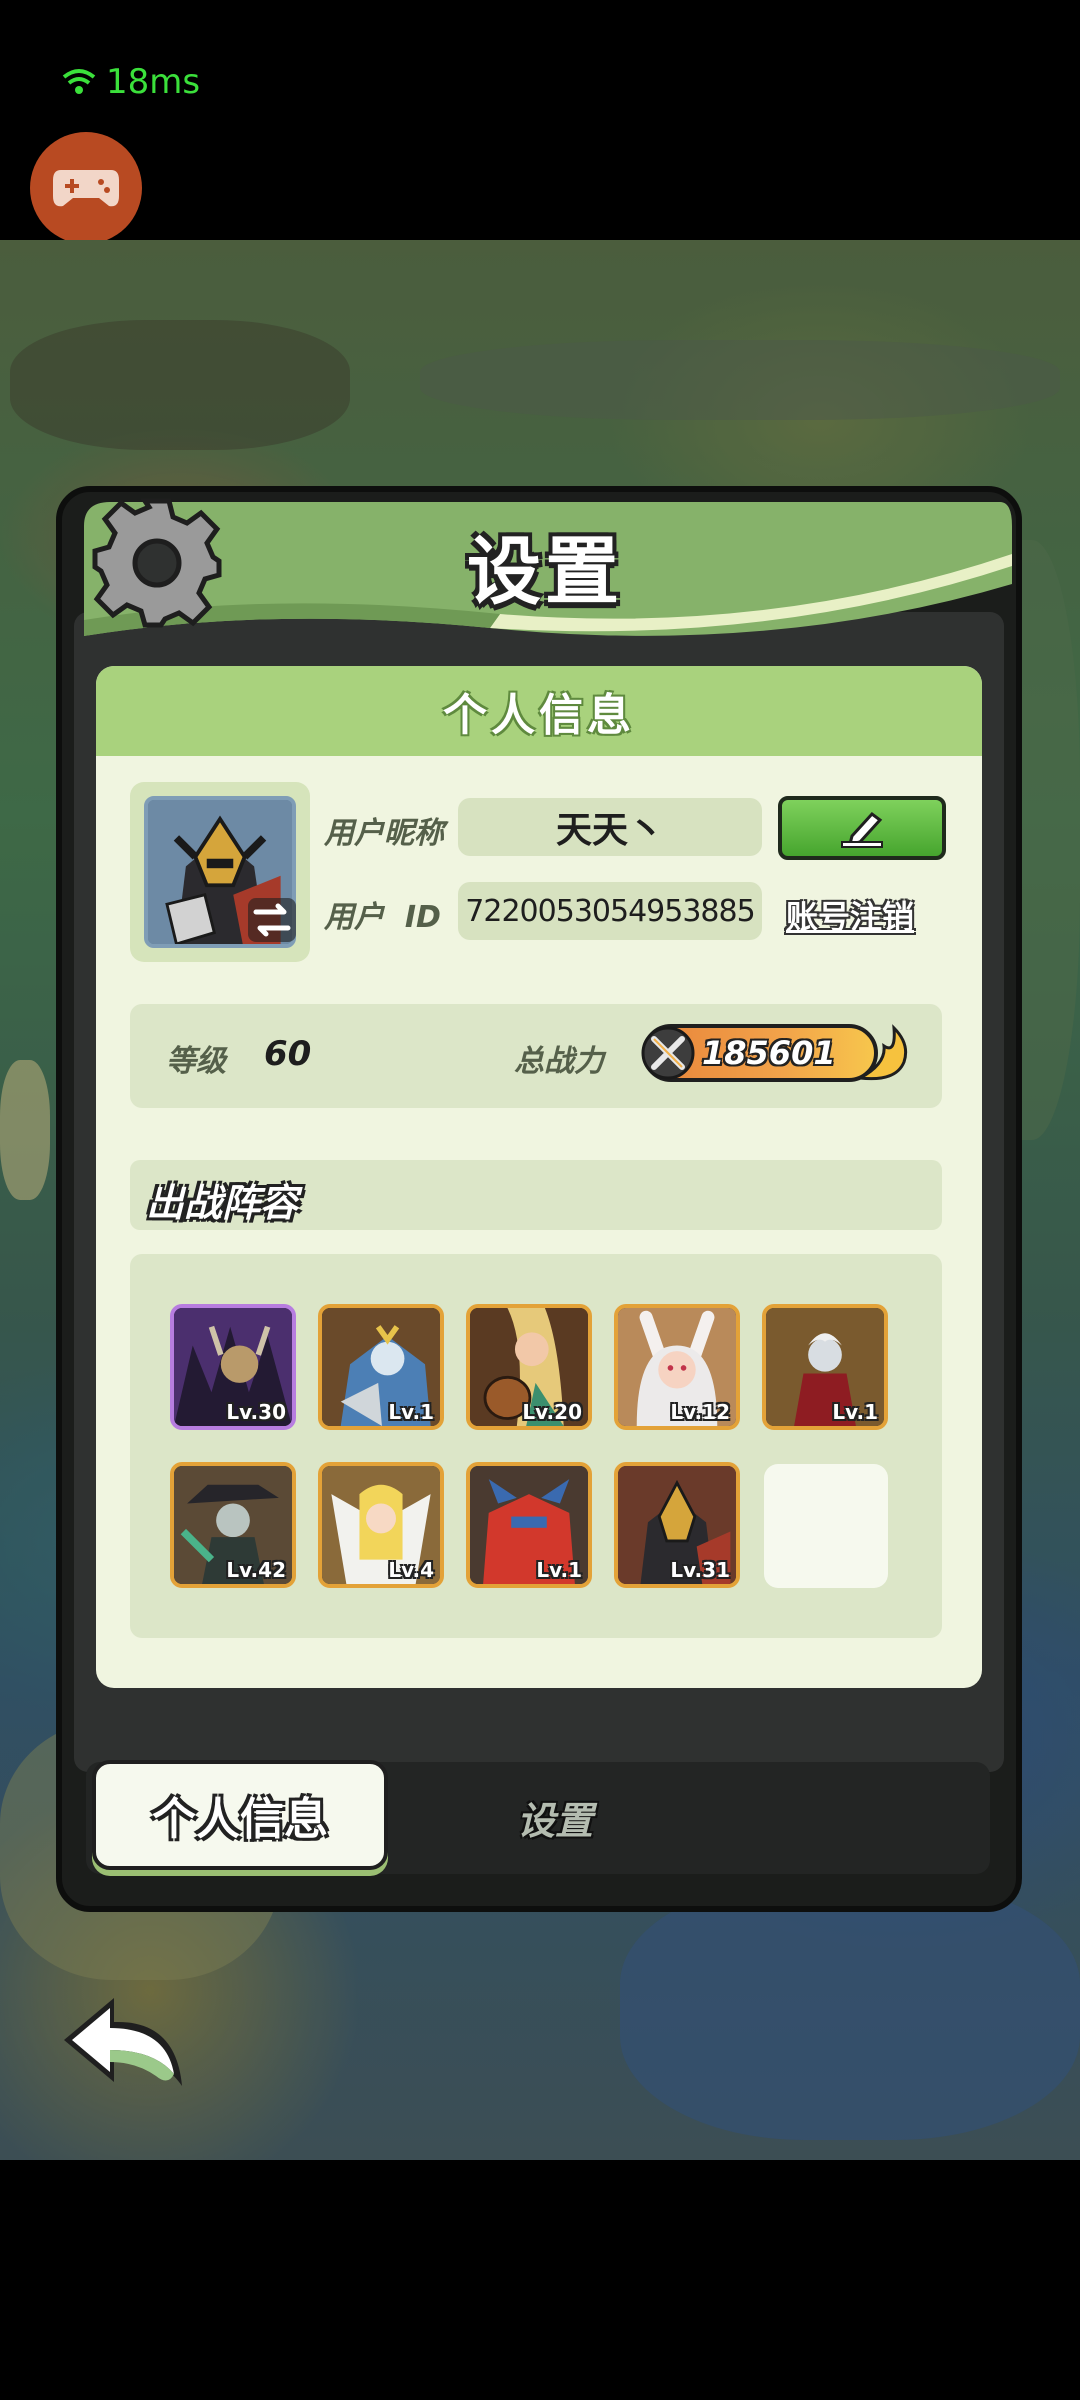  I want to click on avatar-frame, so click(220, 872).